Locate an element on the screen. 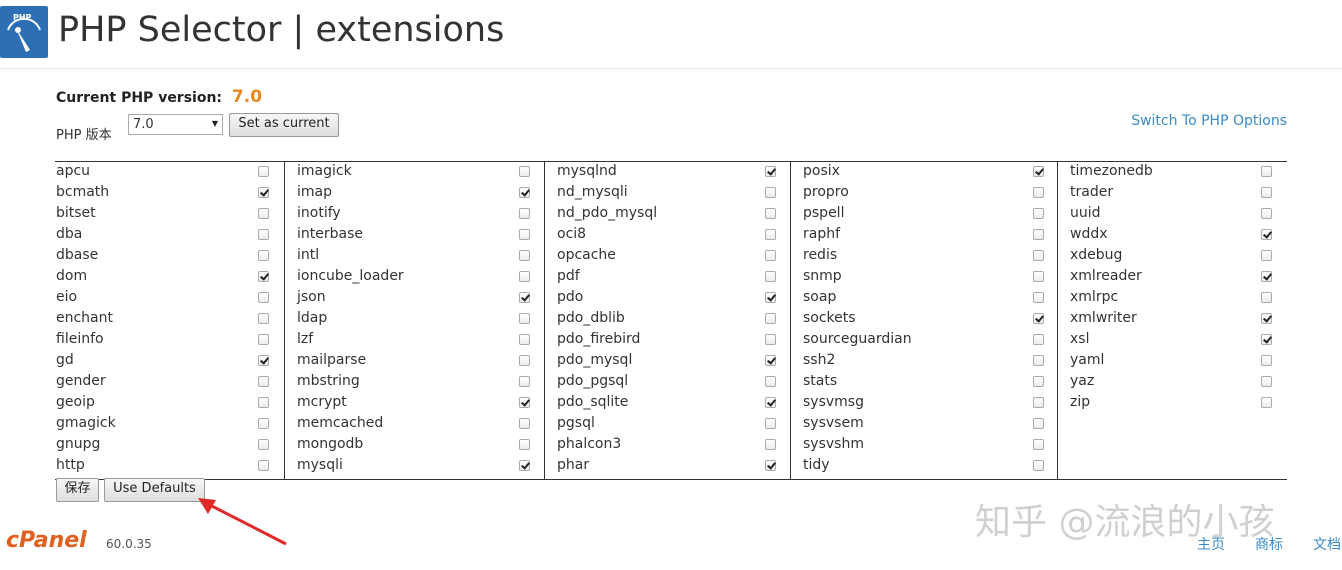  current-version-label: Current PHP version: is located at coordinates (139, 98).